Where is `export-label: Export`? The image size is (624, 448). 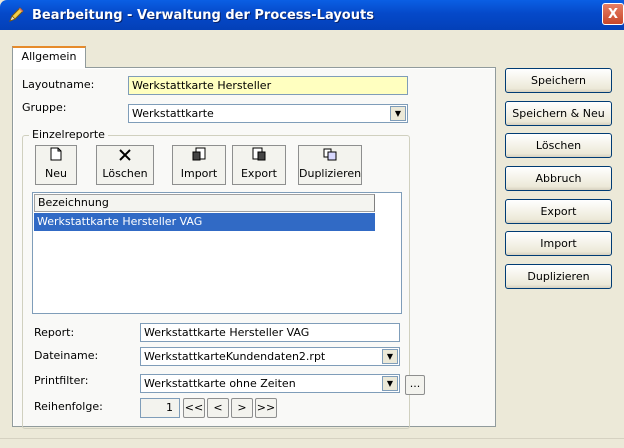 export-label: Export is located at coordinates (258, 173).